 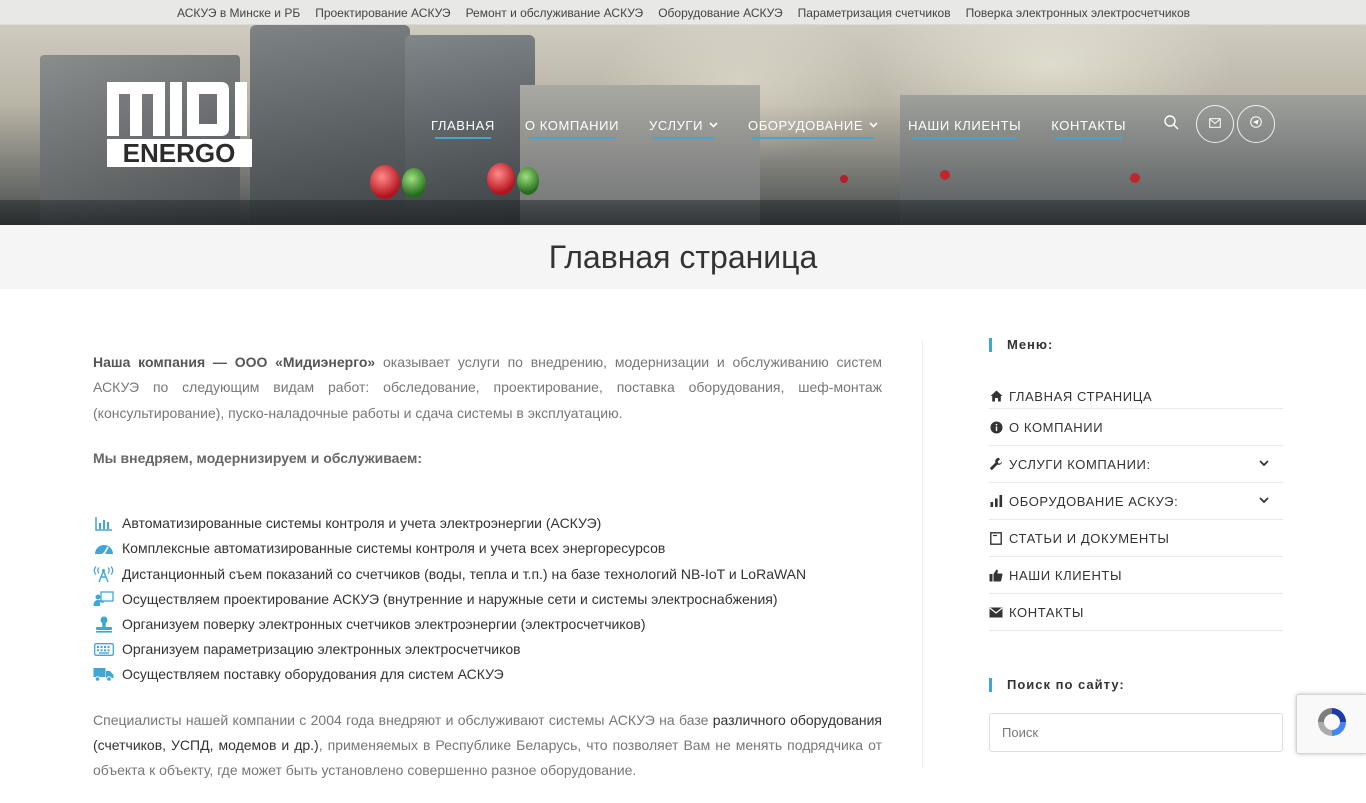 I want to click on nav-equipment: Оборудование, so click(x=813, y=128).